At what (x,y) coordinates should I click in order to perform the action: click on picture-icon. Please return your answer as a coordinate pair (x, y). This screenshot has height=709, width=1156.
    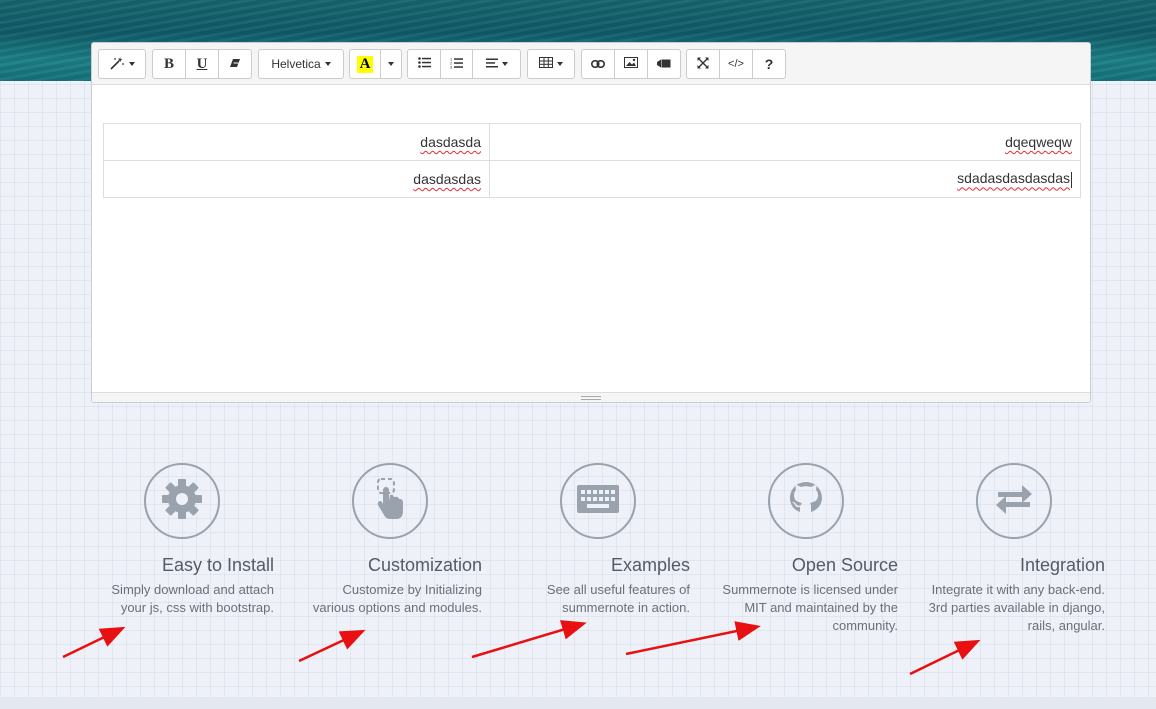
    Looking at the image, I should click on (631, 64).